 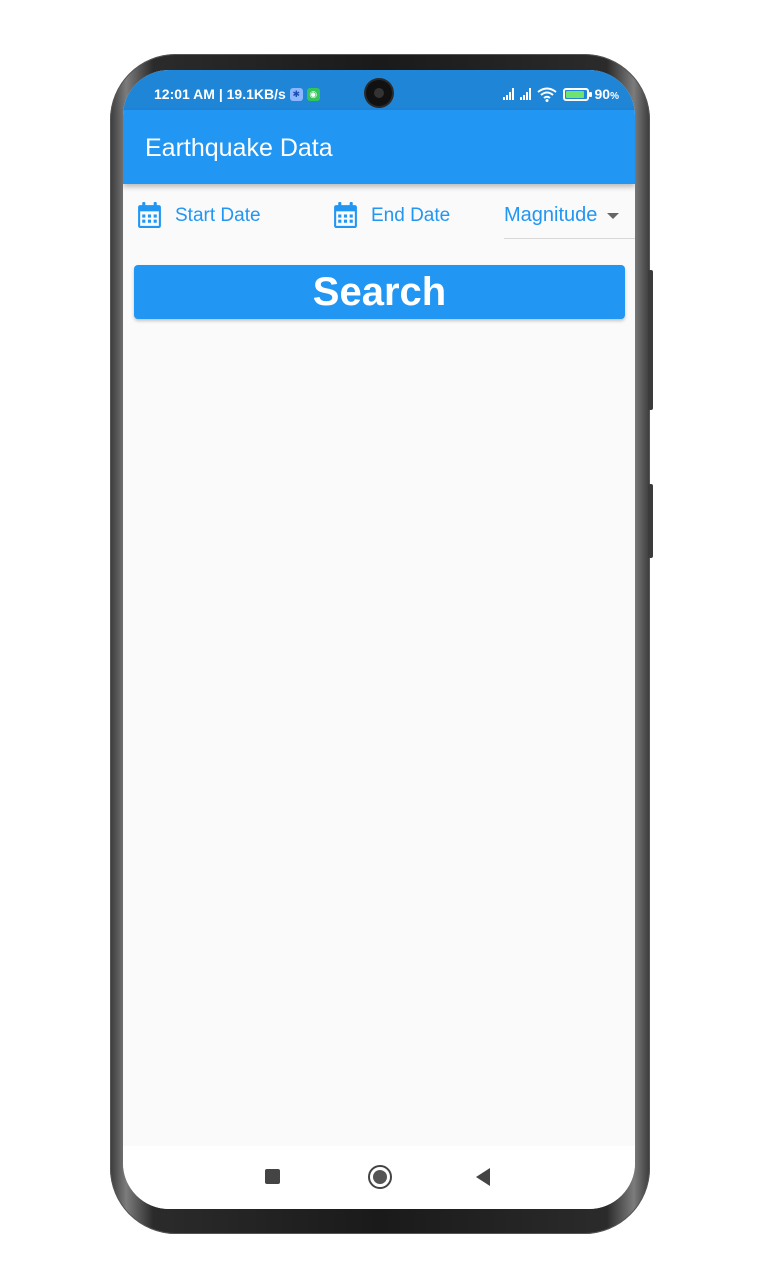 What do you see at coordinates (296, 94) in the screenshot?
I see `notification-app-icon: ✱` at bounding box center [296, 94].